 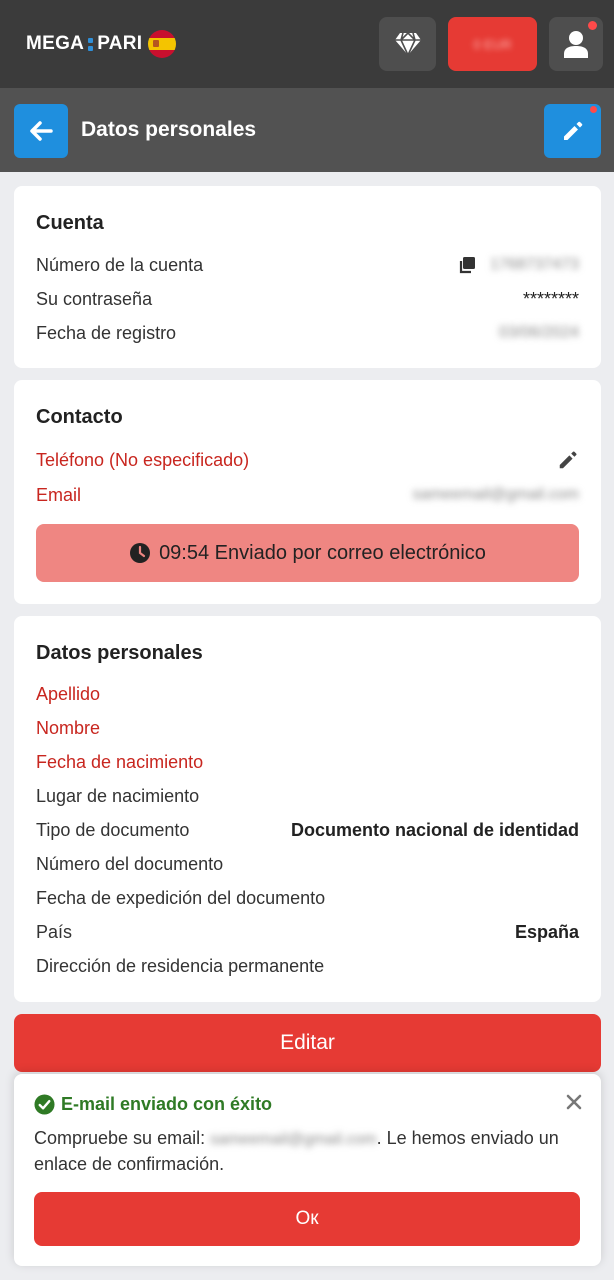 I want to click on country-value: España, so click(x=546, y=931).